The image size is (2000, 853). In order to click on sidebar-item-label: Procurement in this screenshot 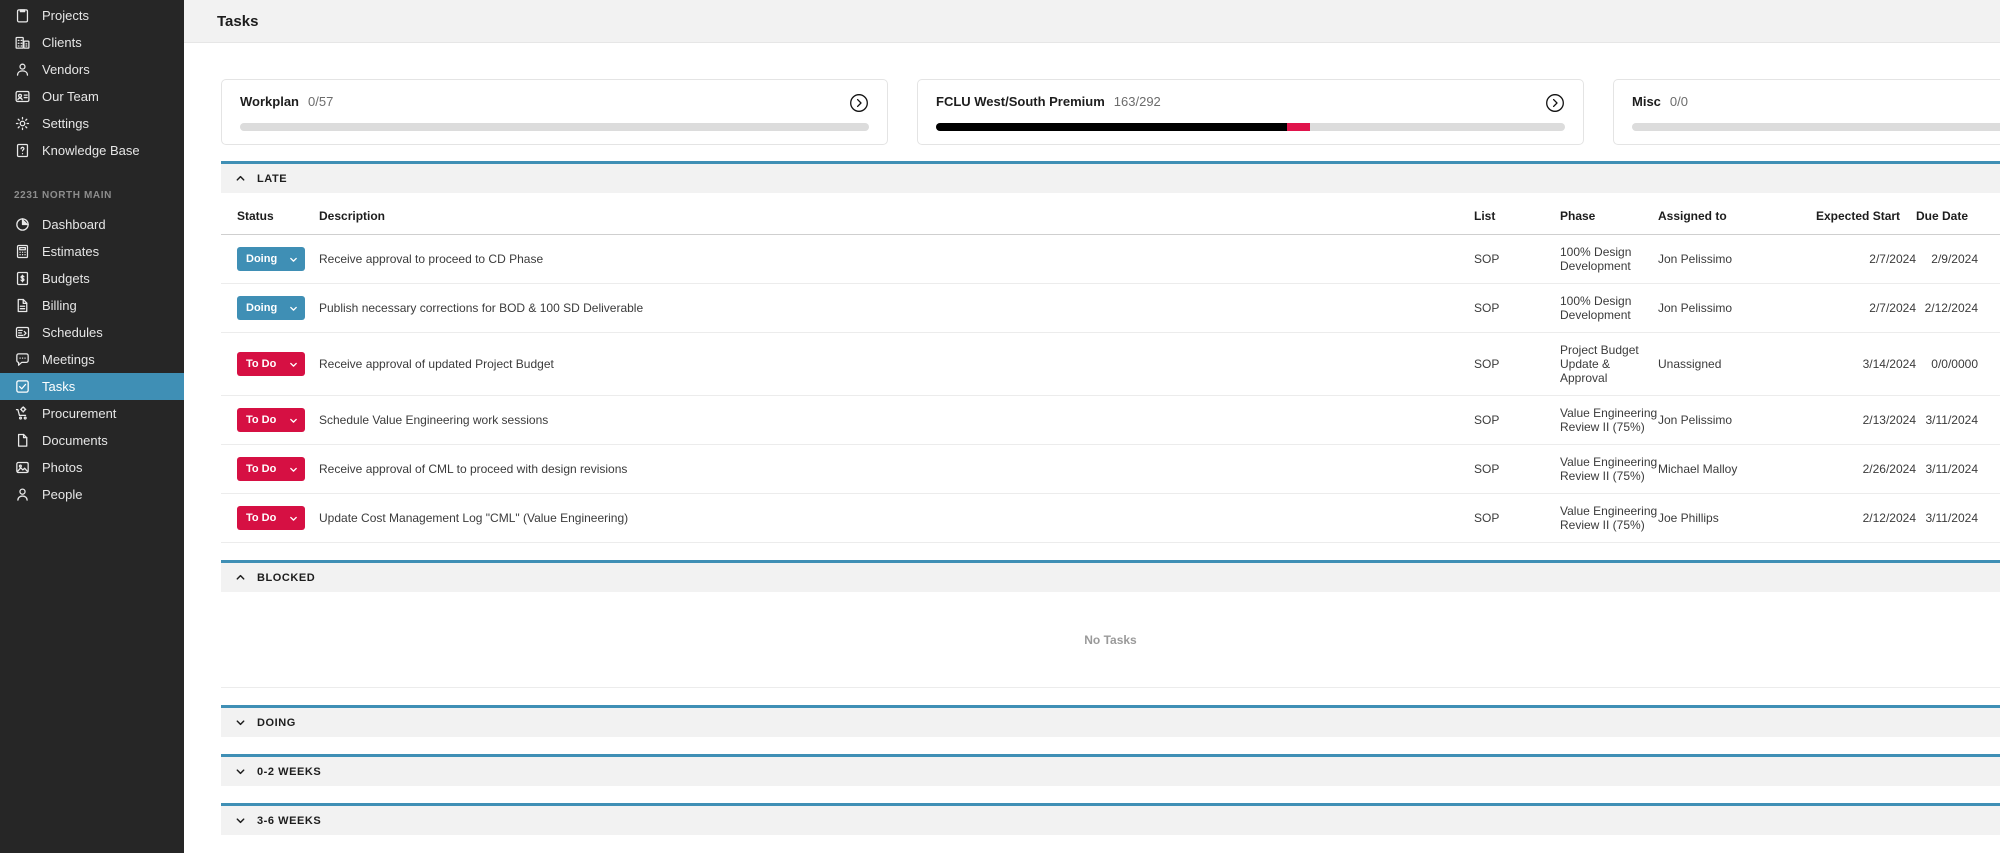, I will do `click(79, 413)`.